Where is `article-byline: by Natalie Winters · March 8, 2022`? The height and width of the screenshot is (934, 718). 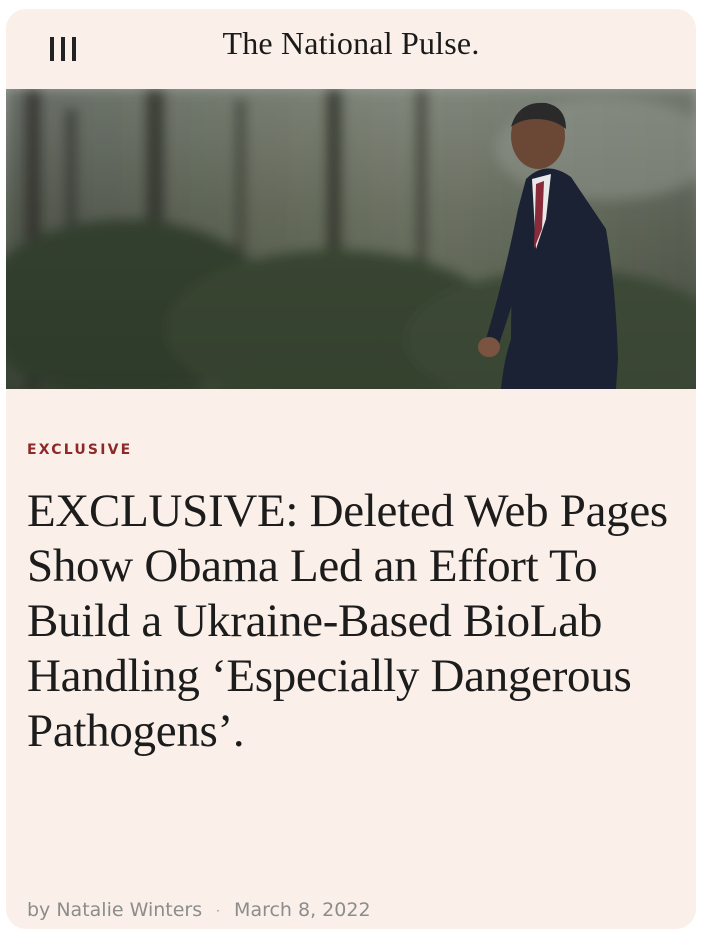 article-byline: by Natalie Winters · March 8, 2022 is located at coordinates (199, 910).